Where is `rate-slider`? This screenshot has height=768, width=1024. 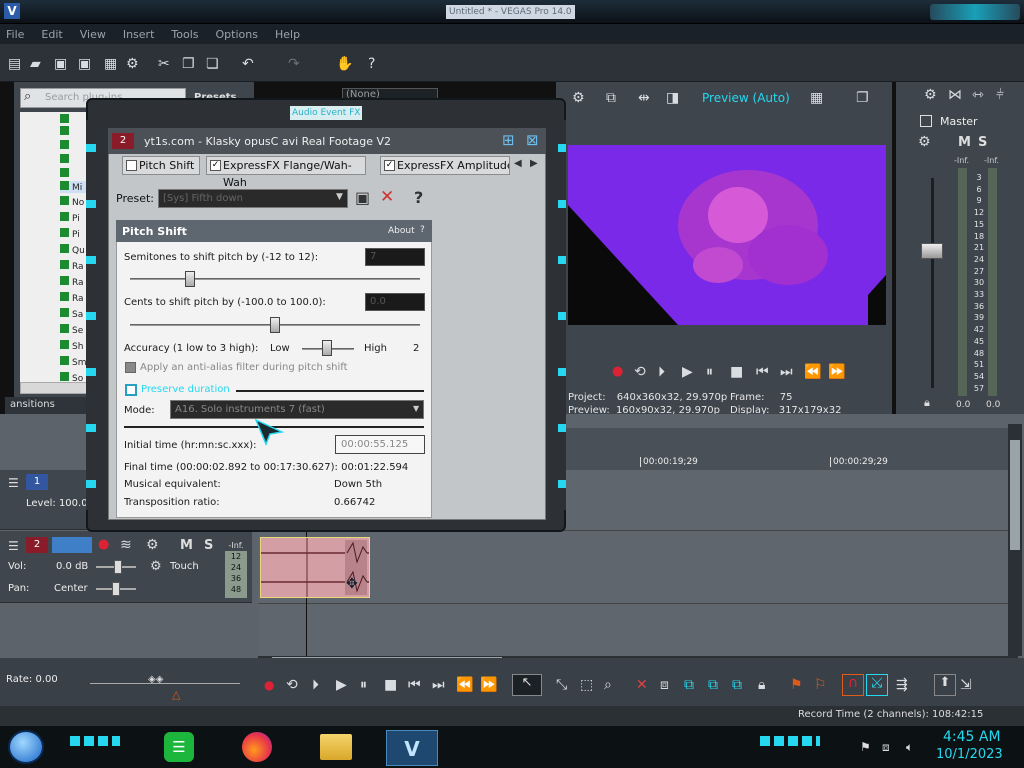 rate-slider is located at coordinates (165, 683).